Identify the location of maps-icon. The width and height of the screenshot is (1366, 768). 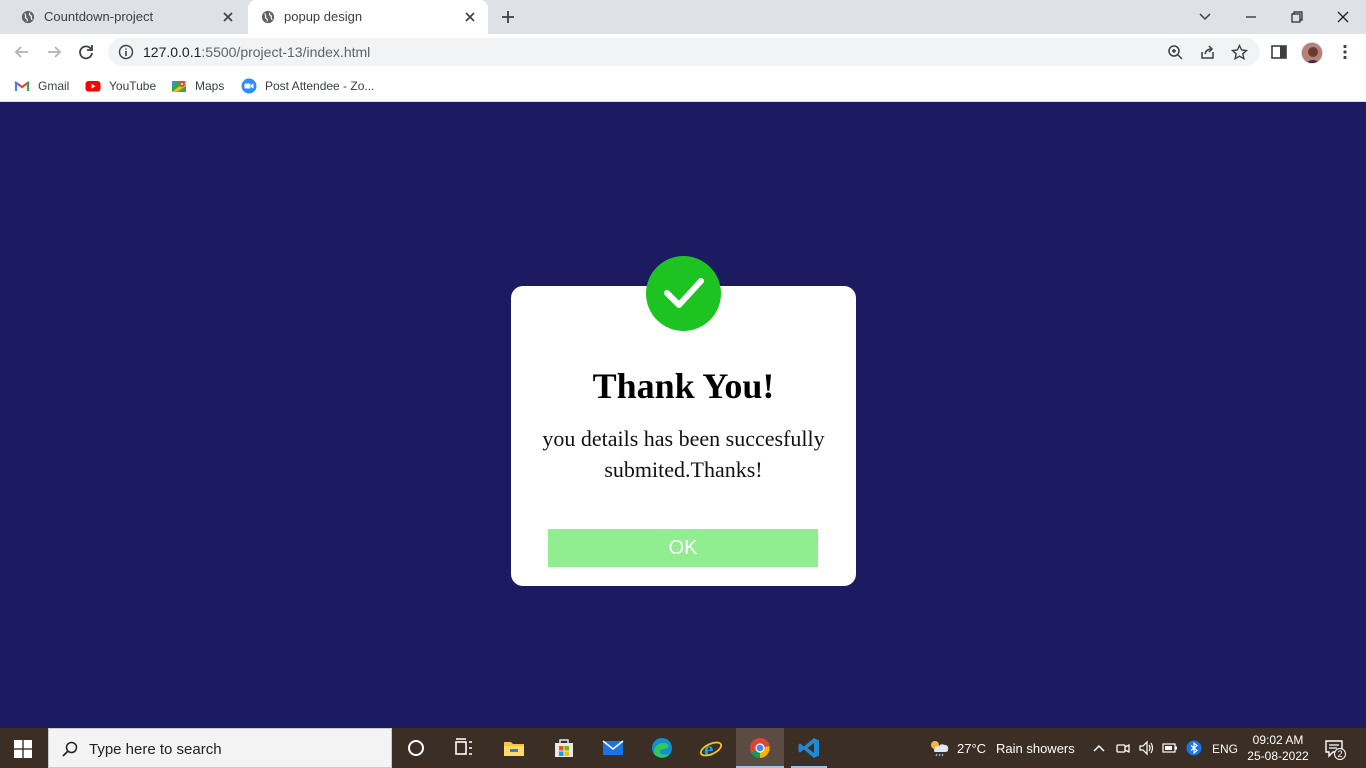
(179, 86).